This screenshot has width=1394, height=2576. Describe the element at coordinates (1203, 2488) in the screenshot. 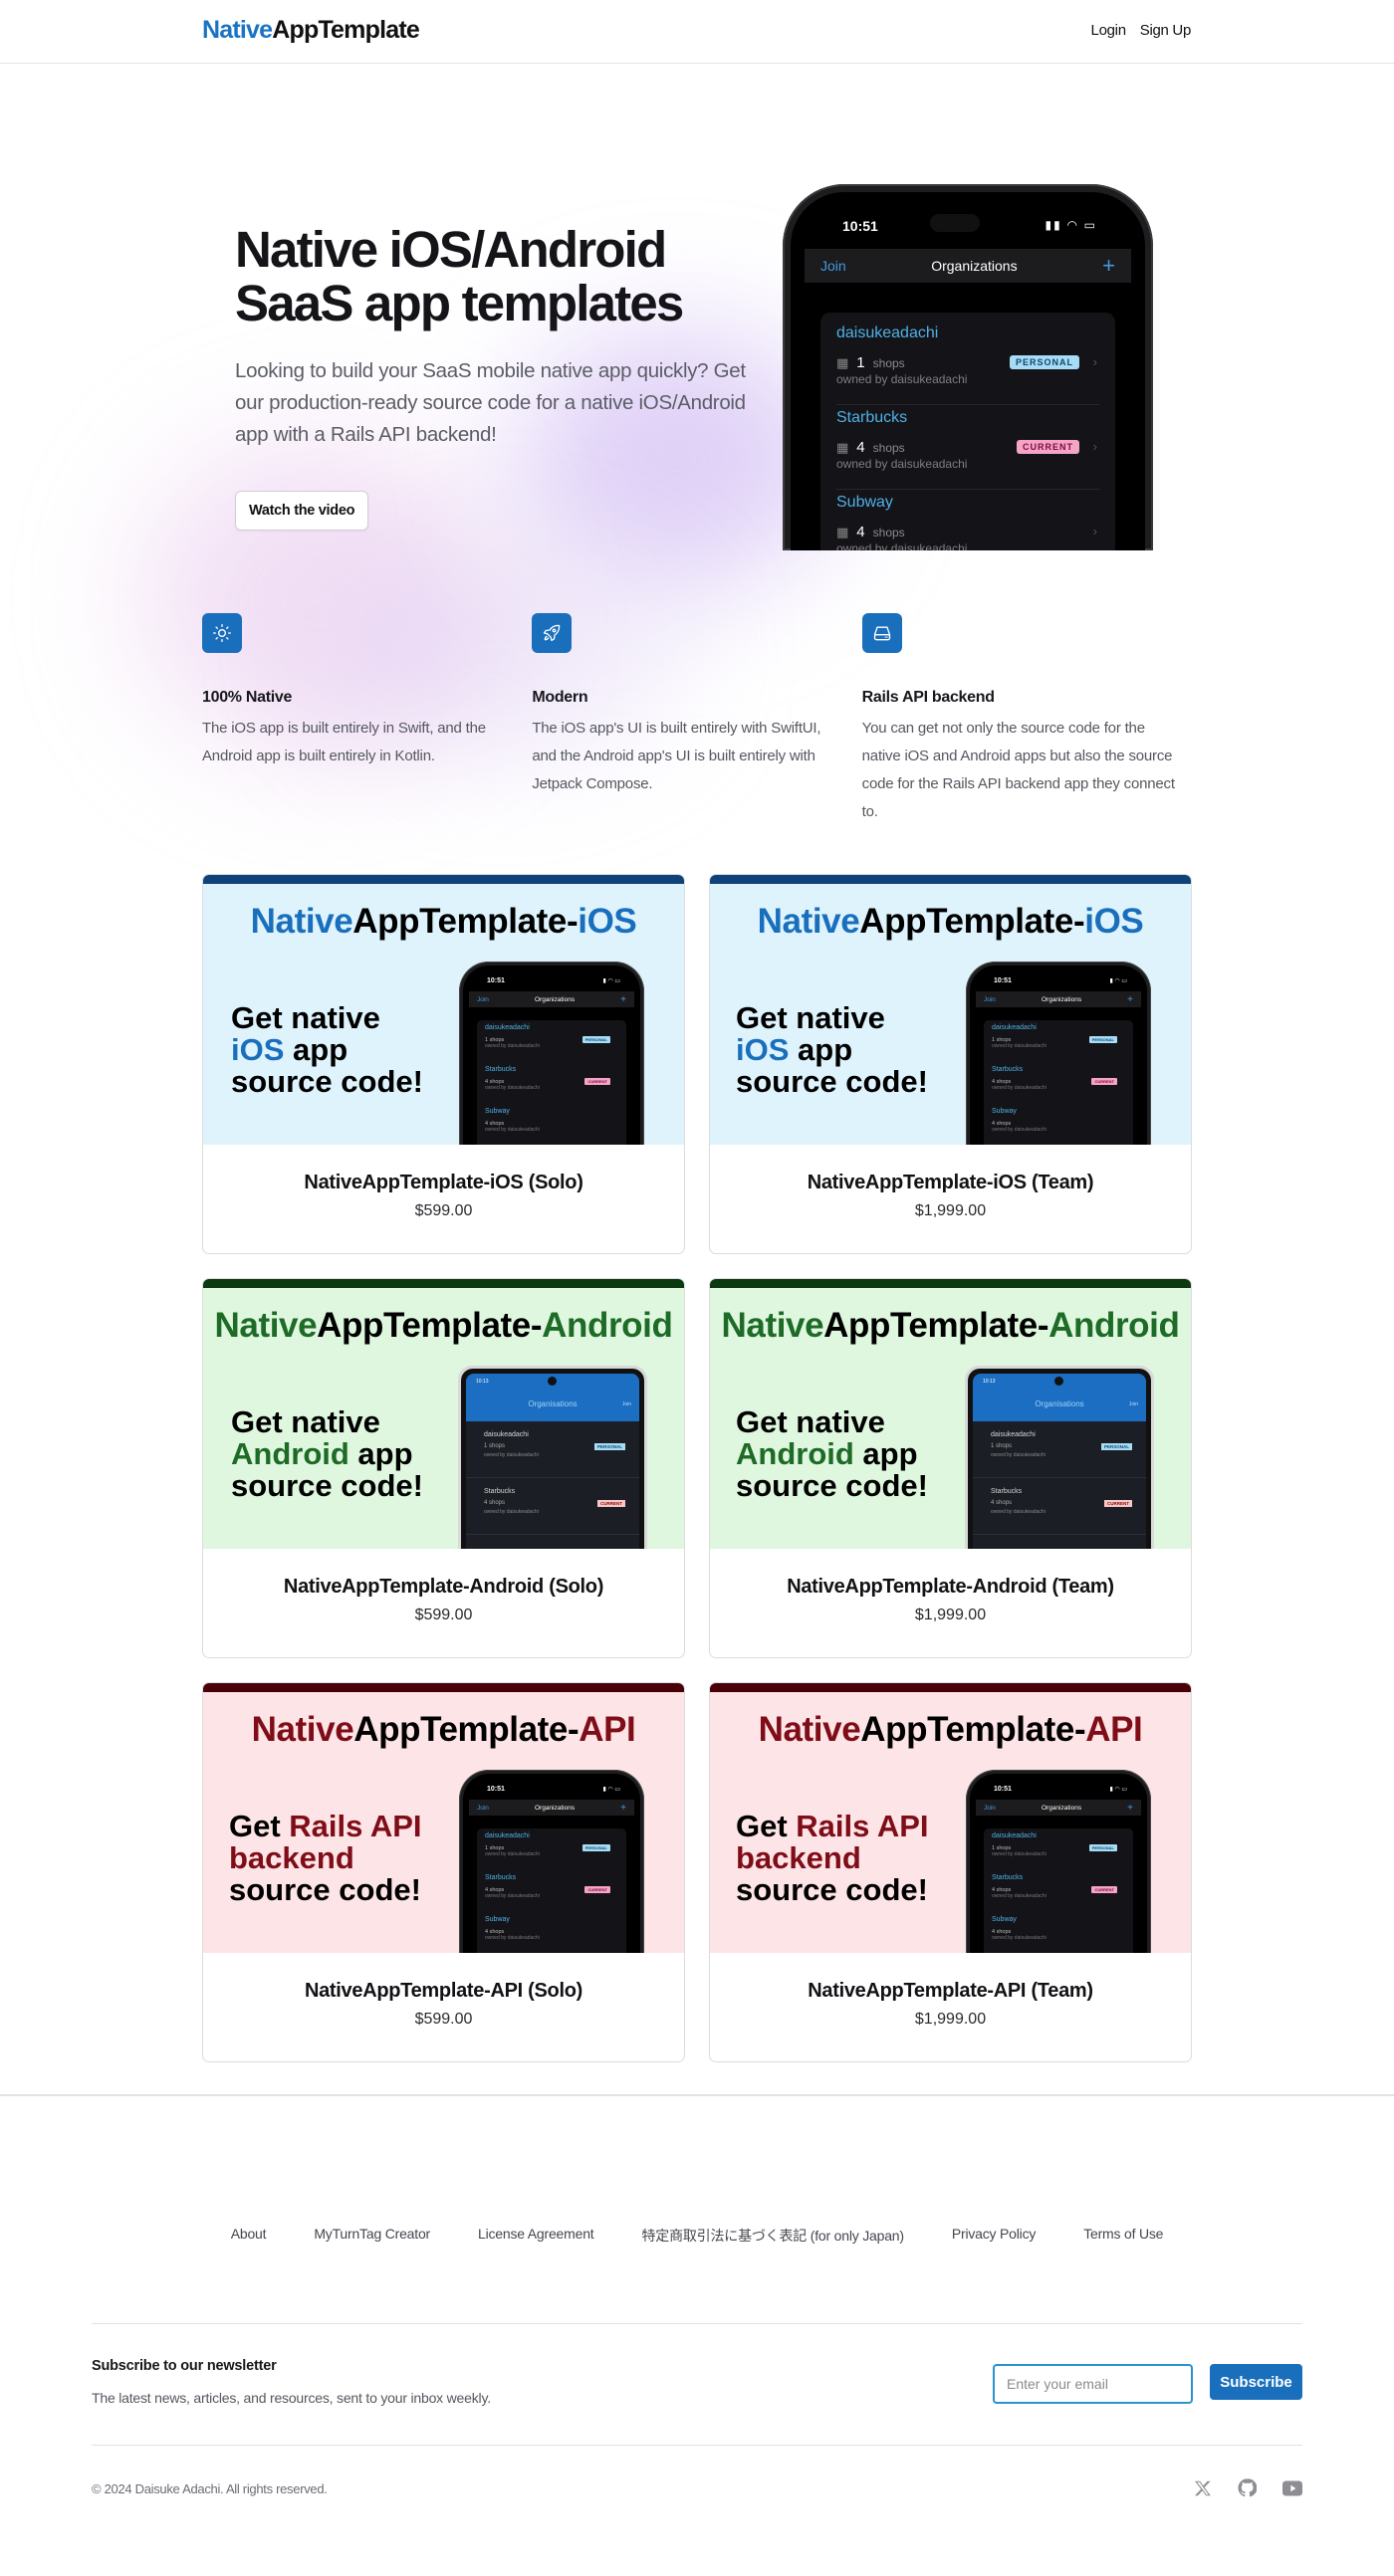

I see `x-icon` at that location.